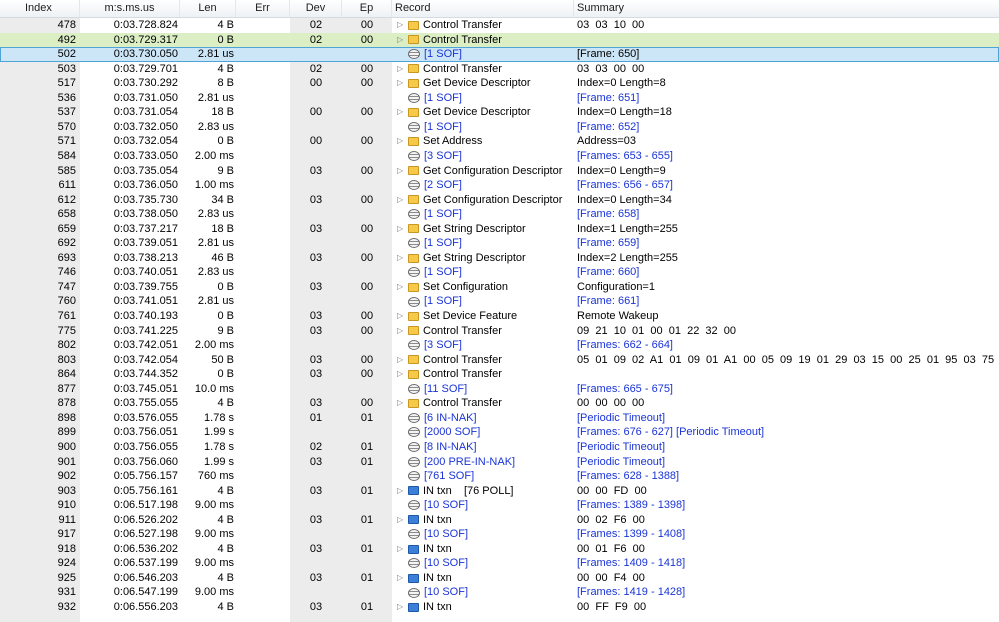 The width and height of the screenshot is (999, 622). What do you see at coordinates (493, 170) in the screenshot?
I see `record-label: Get Configuration Descriptor` at bounding box center [493, 170].